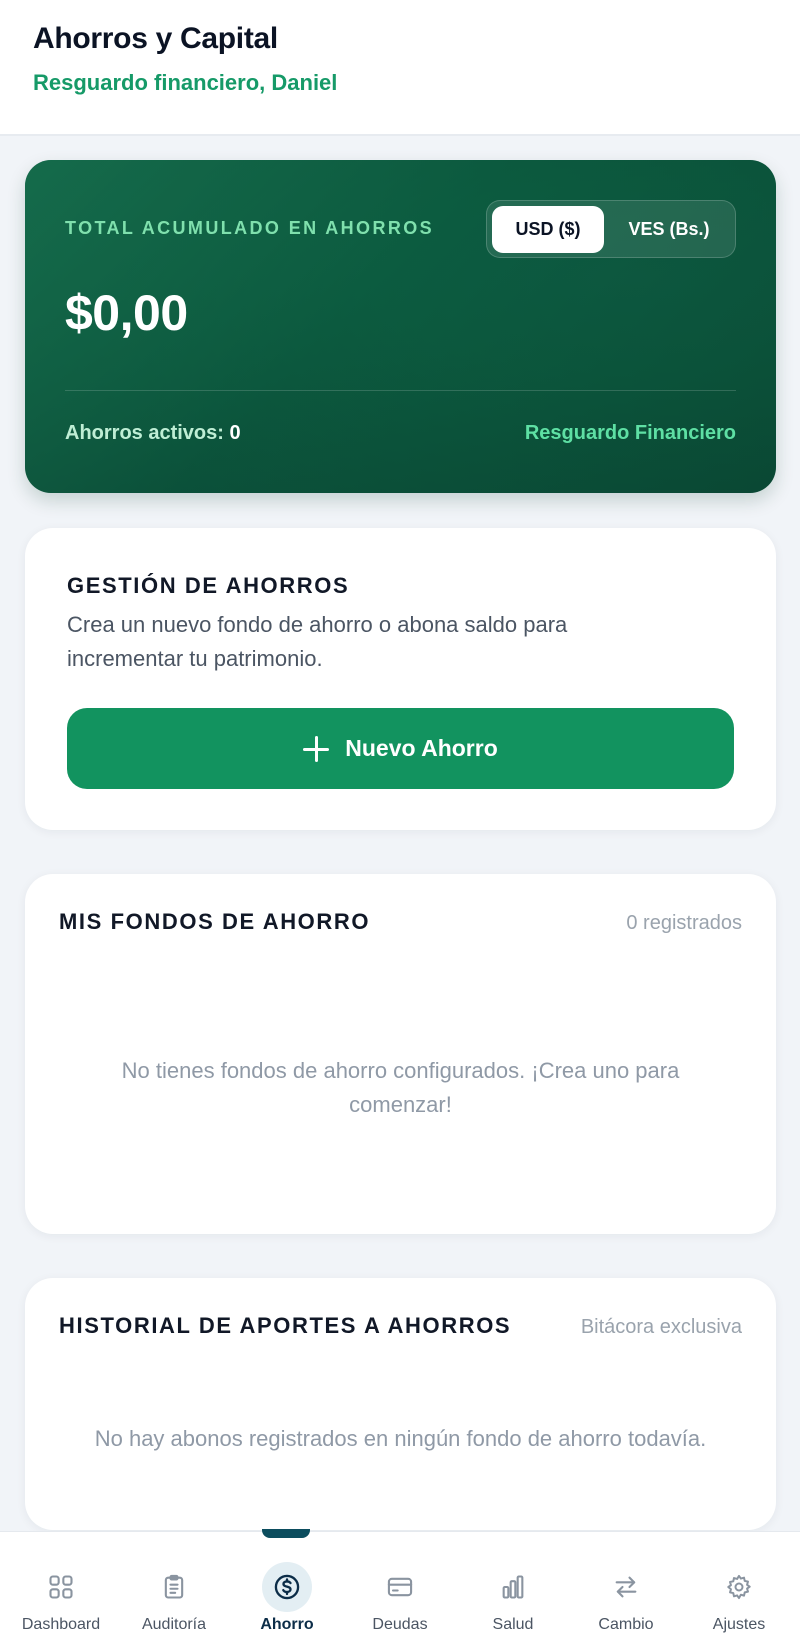 Image resolution: width=800 pixels, height=1652 pixels. What do you see at coordinates (400, 1587) in the screenshot?
I see `credit-card-icon` at bounding box center [400, 1587].